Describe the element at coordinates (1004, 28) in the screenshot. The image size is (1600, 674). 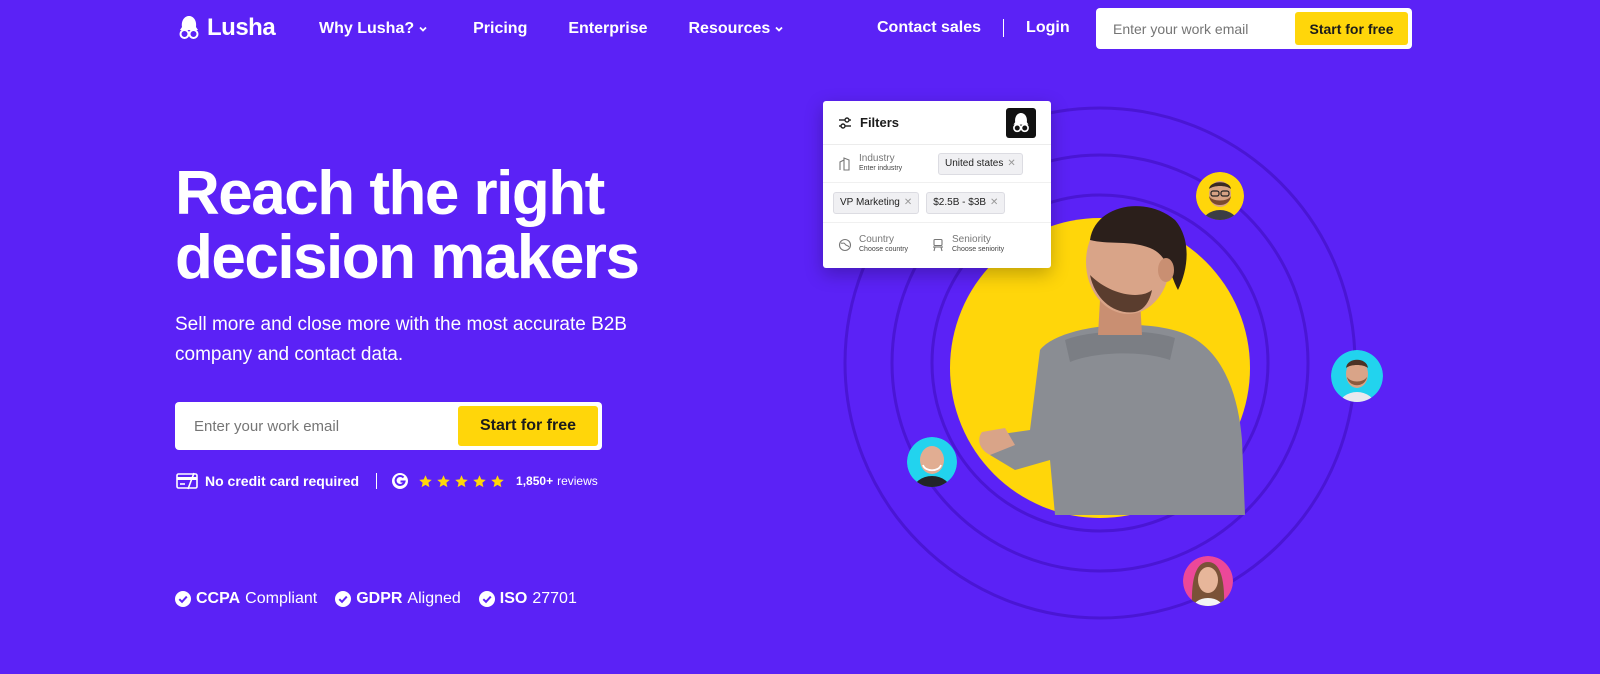
I see `nav-divider` at that location.